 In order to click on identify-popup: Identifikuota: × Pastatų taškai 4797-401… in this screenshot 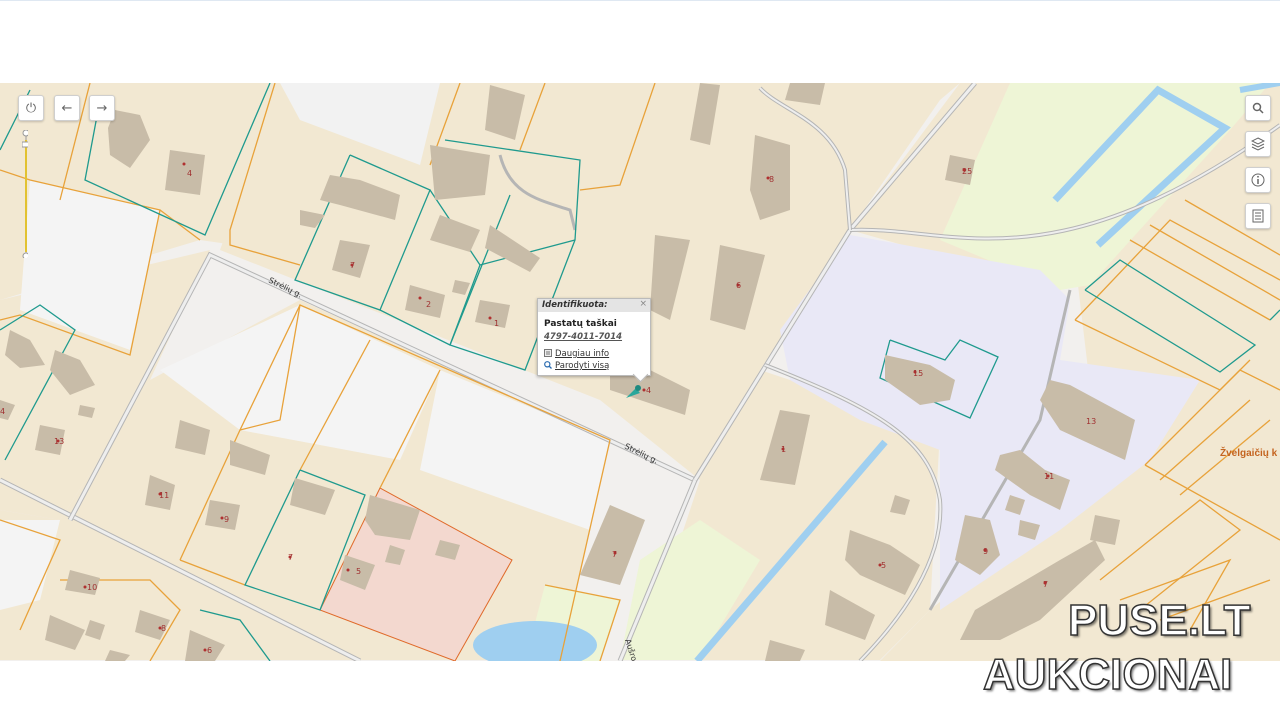, I will do `click(594, 340)`.